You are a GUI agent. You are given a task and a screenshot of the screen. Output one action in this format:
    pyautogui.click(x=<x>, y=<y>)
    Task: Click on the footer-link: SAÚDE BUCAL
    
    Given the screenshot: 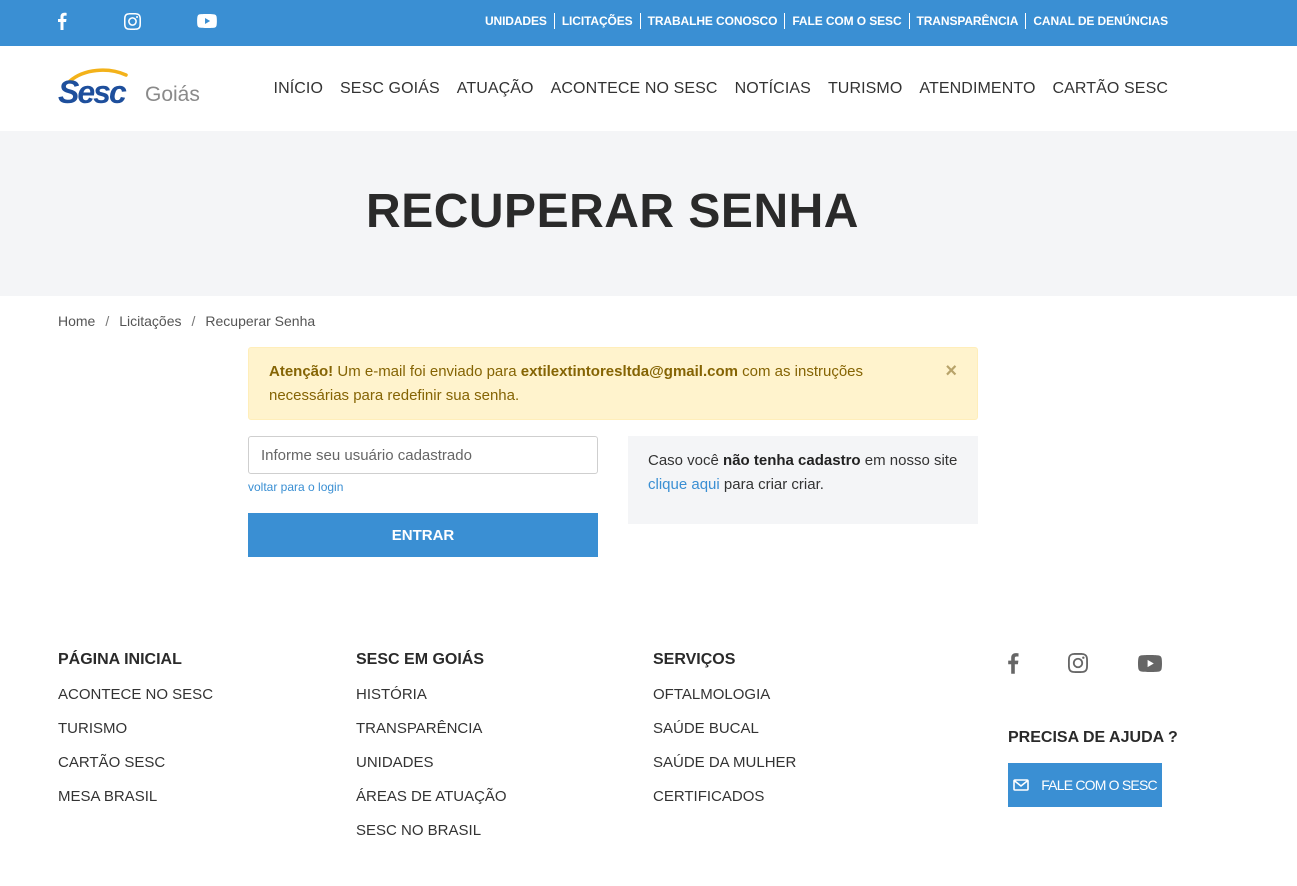 What is the action you would take?
    pyautogui.click(x=724, y=729)
    